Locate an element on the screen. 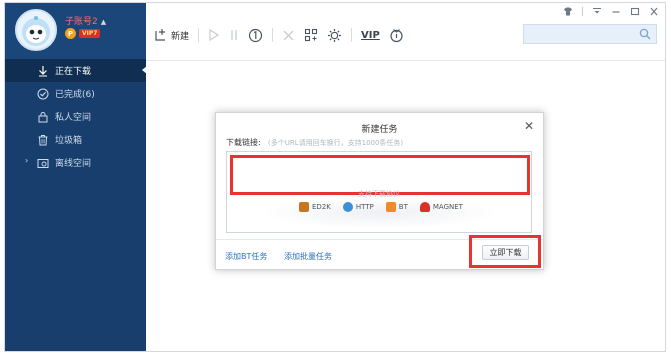 Image resolution: width=671 pixels, height=354 pixels. lock-icon is located at coordinates (42, 116).